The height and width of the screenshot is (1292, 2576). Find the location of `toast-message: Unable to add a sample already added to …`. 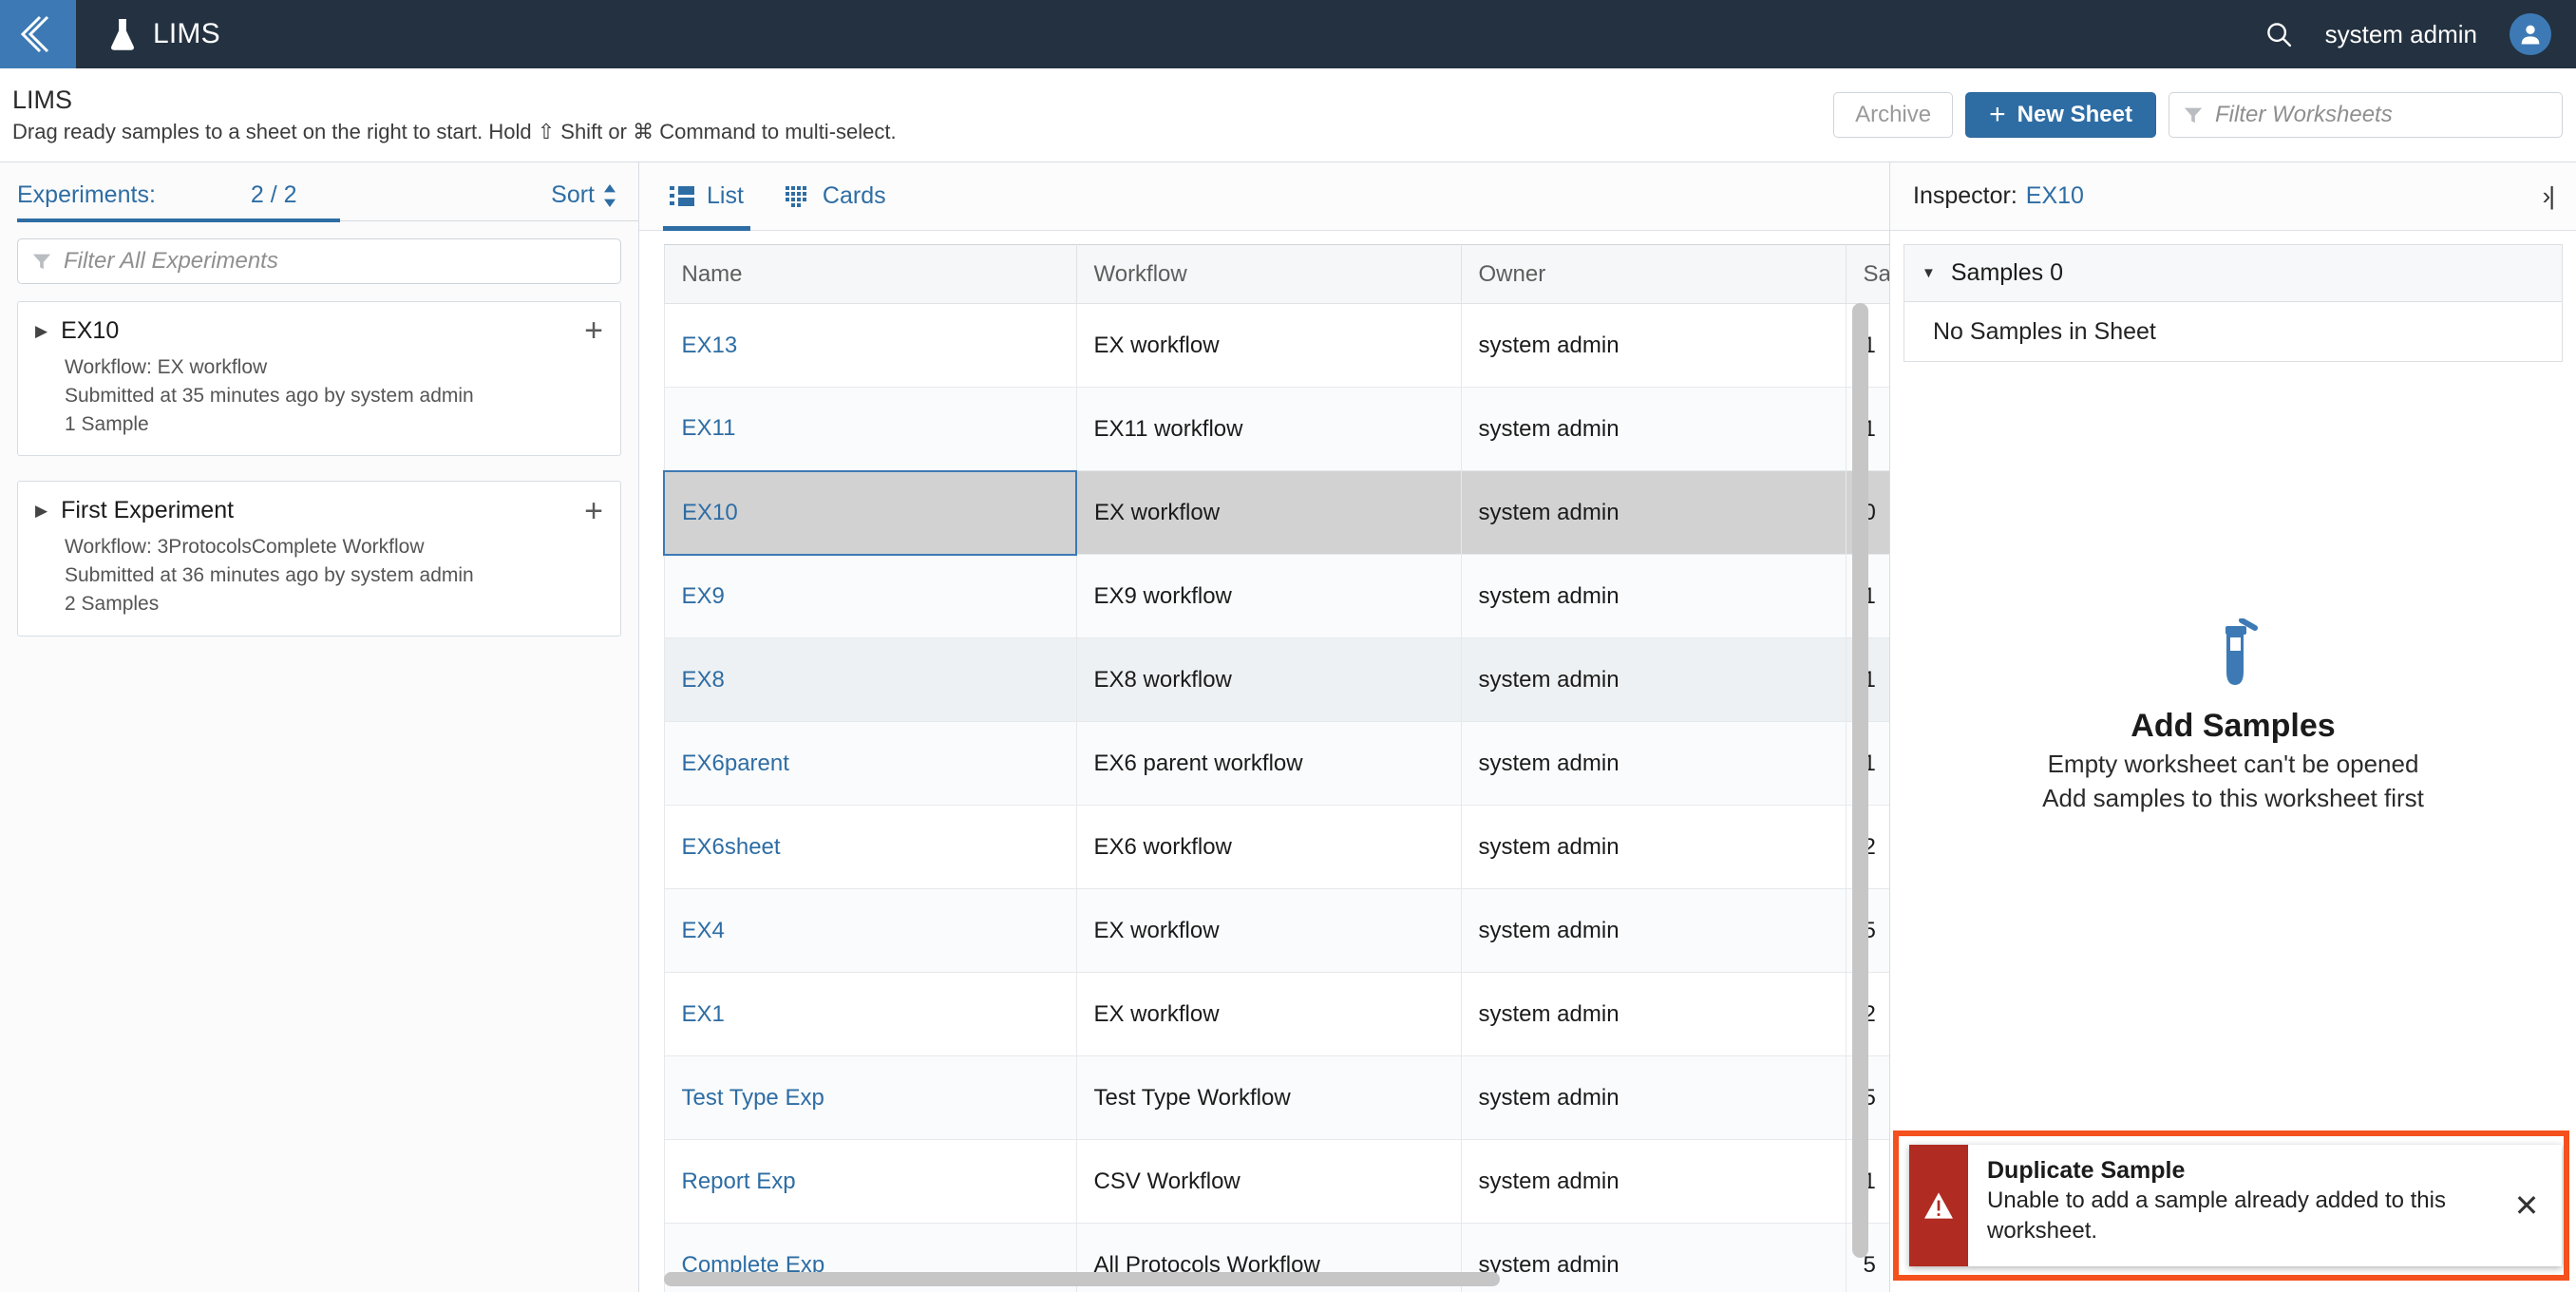

toast-message: Unable to add a sample already added to … is located at coordinates (2216, 1216).